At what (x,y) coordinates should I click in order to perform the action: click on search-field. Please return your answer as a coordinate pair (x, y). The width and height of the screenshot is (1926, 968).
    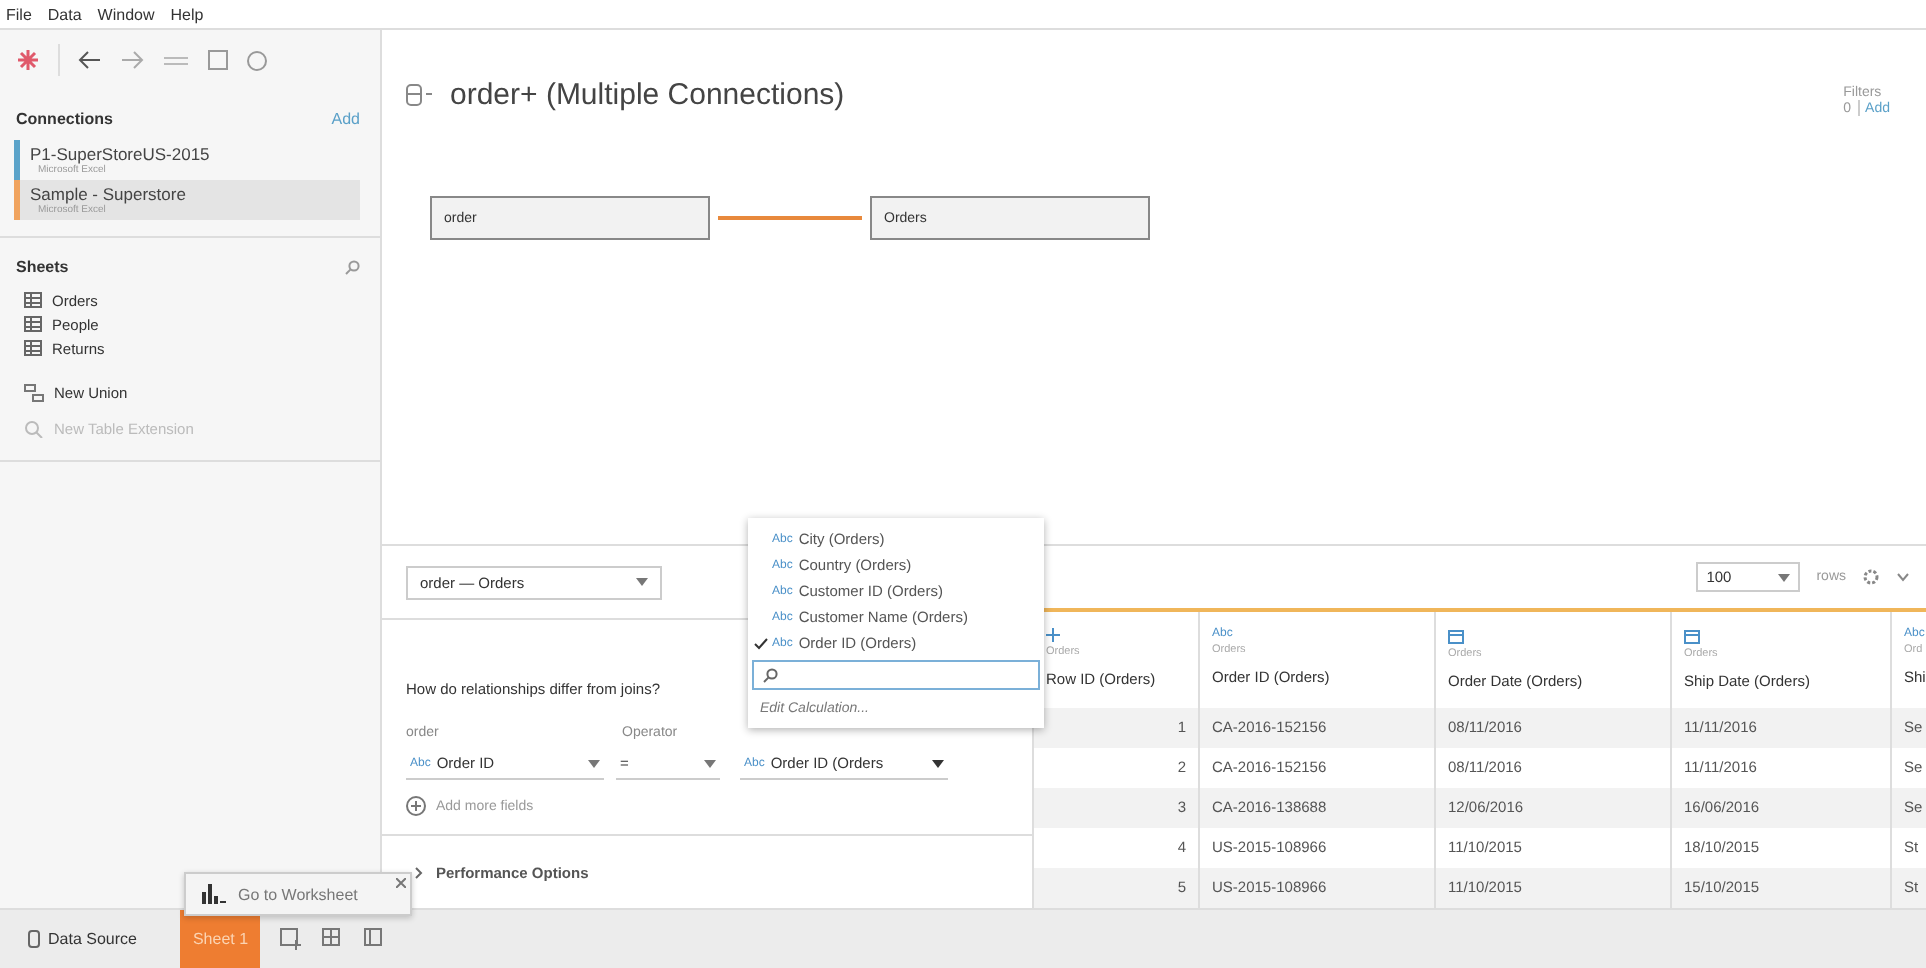
    Looking at the image, I should click on (896, 675).